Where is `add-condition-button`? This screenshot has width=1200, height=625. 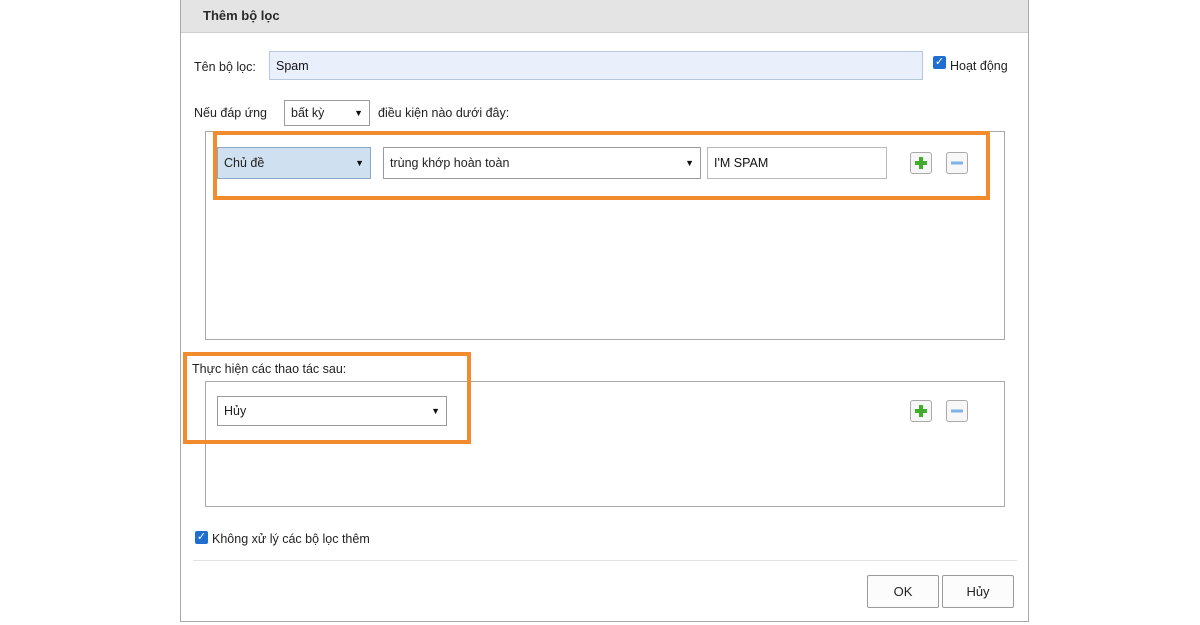 add-condition-button is located at coordinates (921, 163).